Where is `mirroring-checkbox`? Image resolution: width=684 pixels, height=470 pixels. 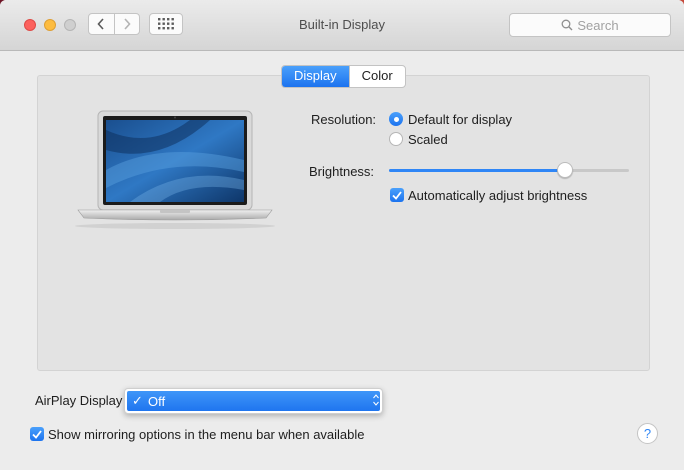 mirroring-checkbox is located at coordinates (37, 434).